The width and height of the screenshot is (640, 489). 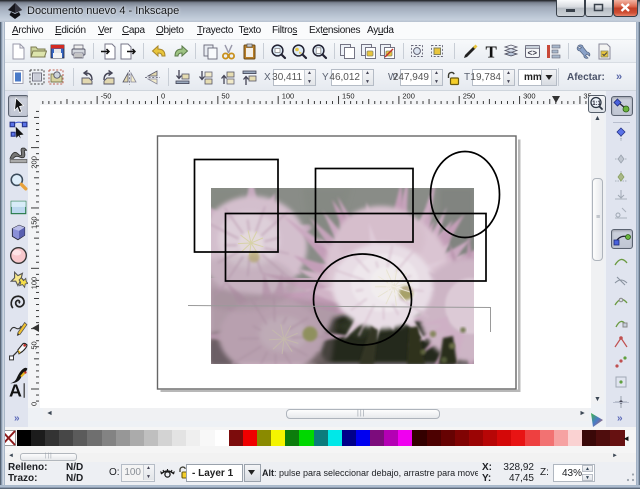 I want to click on svg-text: 300, so click(x=529, y=96).